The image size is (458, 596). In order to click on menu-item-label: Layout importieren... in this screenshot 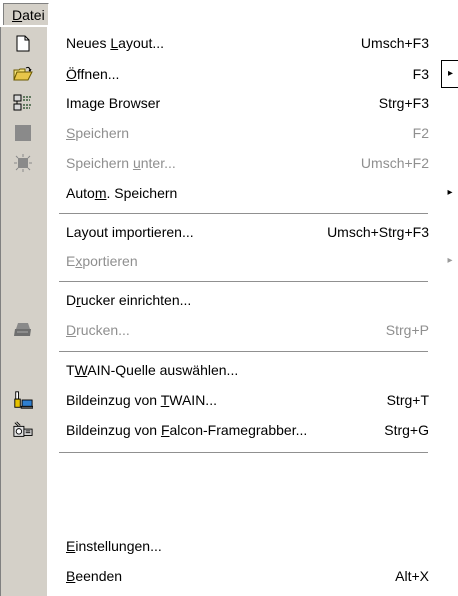, I will do `click(130, 232)`.